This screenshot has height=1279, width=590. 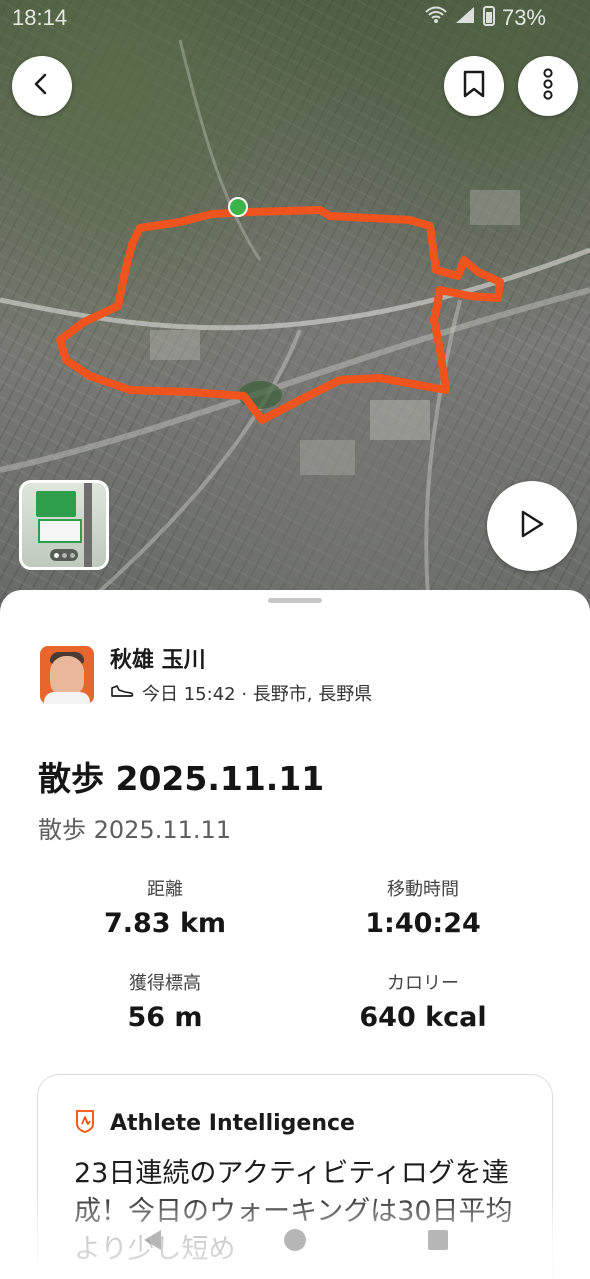 I want to click on shoe-icon, so click(x=126, y=693).